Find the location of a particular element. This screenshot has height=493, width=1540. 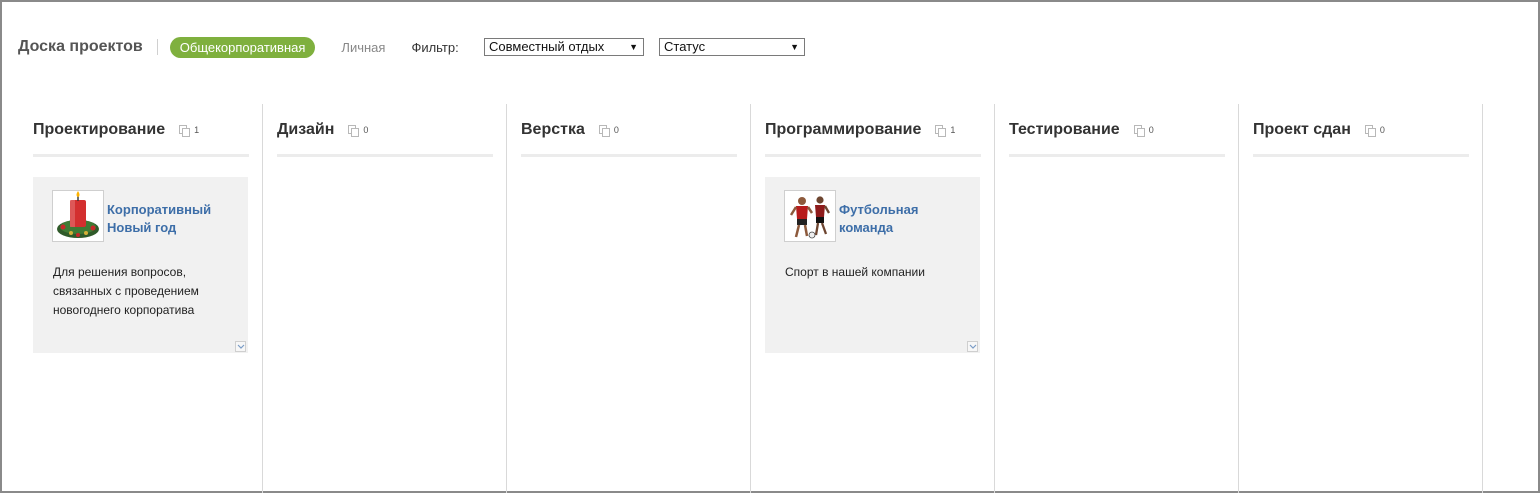

filter-label: Фильтр: is located at coordinates (435, 47).